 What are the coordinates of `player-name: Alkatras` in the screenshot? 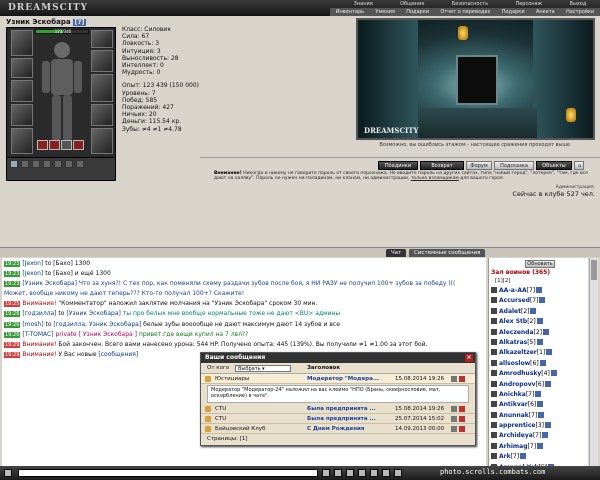 It's located at (513, 342).